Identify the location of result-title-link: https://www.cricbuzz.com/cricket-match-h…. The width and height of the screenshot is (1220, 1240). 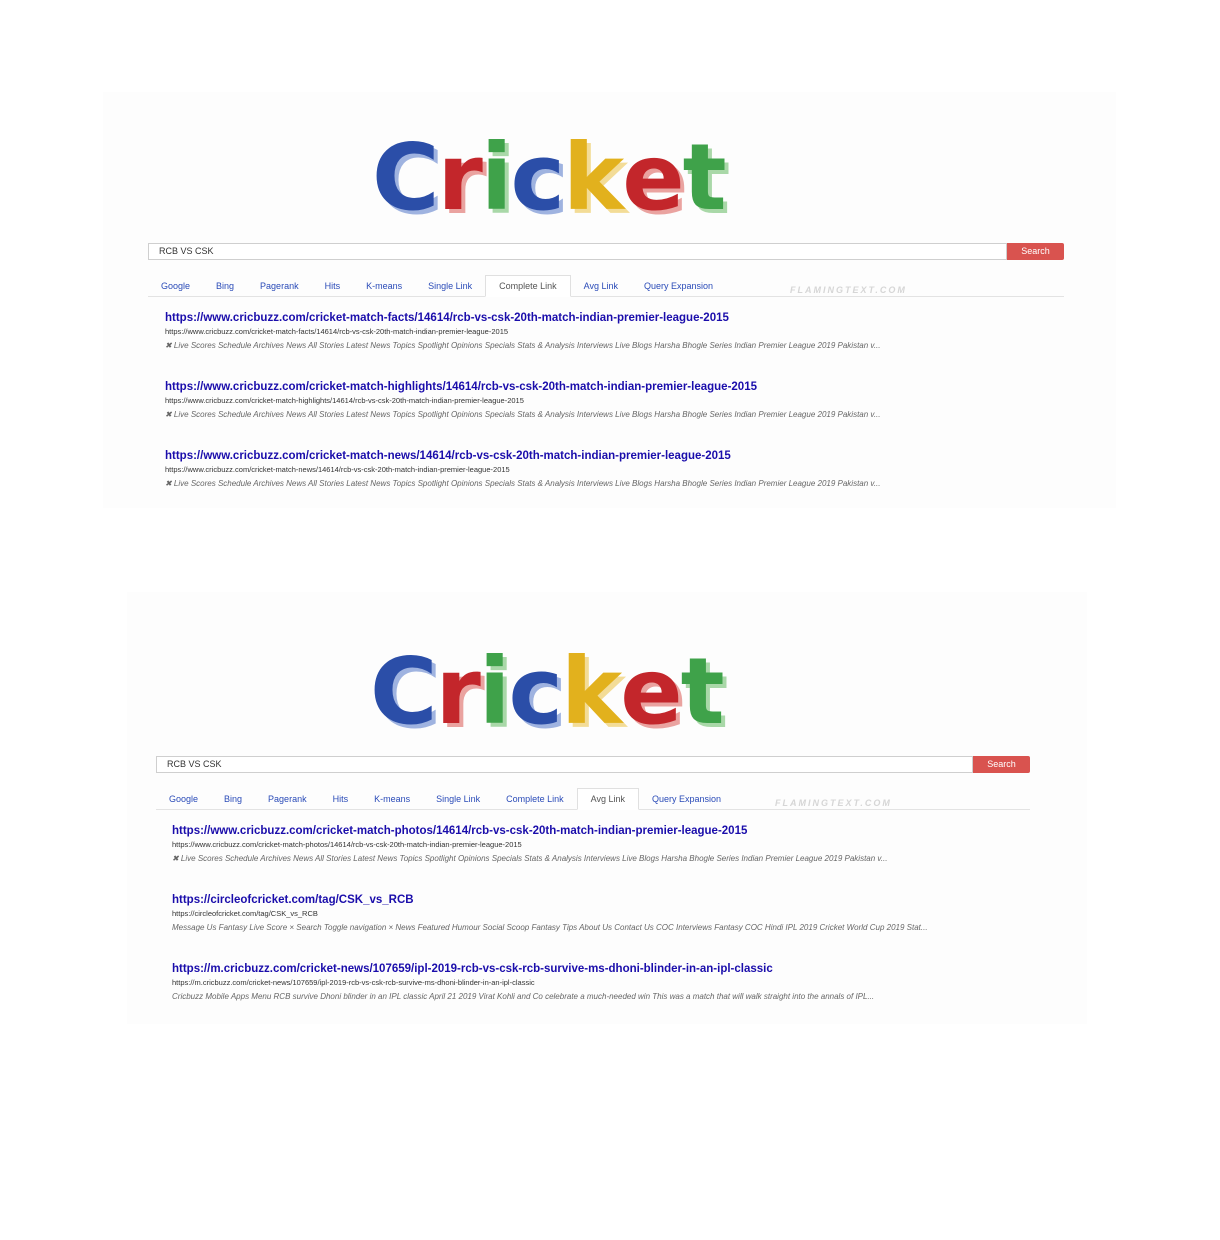
(605, 387).